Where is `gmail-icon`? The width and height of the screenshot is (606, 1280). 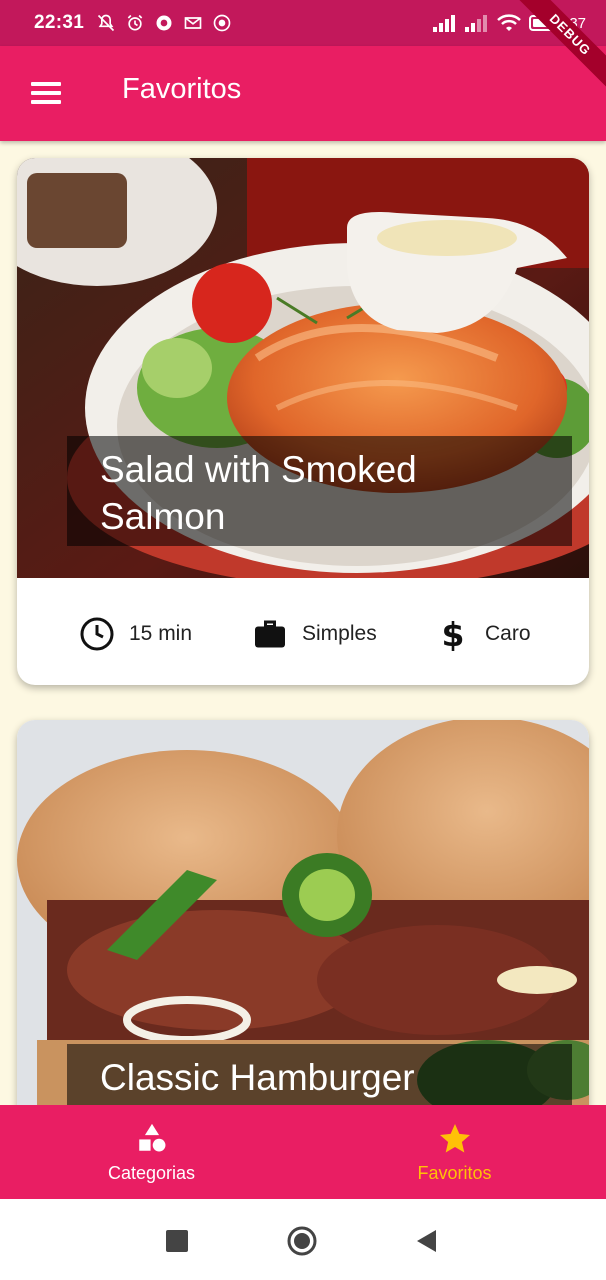
gmail-icon is located at coordinates (193, 23).